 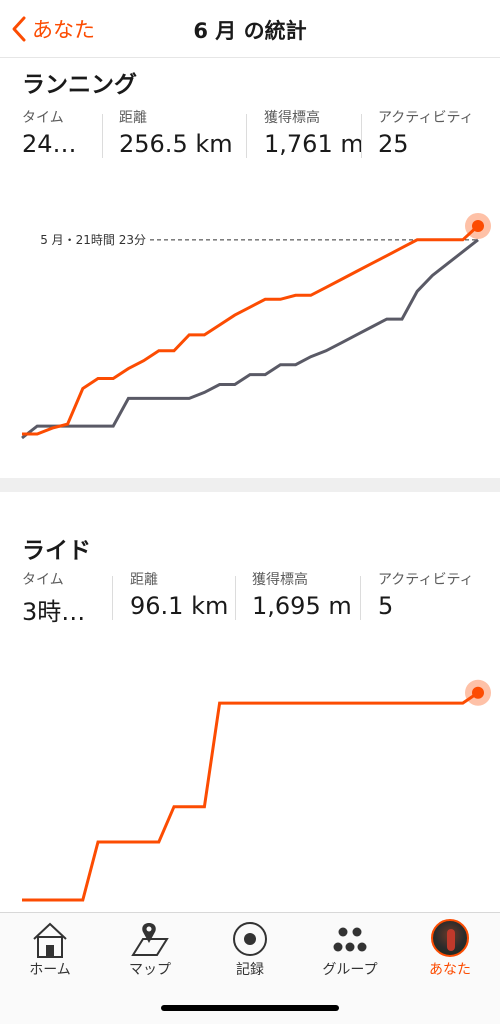 What do you see at coordinates (93, 240) in the screenshot?
I see `reference-label: 5 月・21時間 23分` at bounding box center [93, 240].